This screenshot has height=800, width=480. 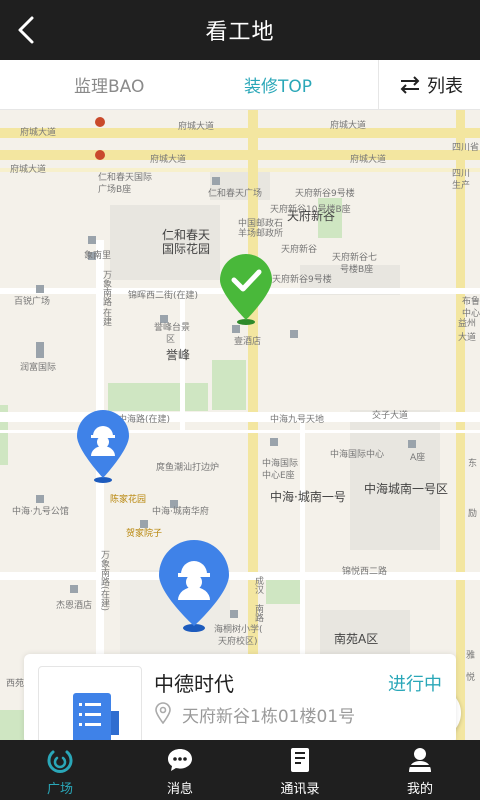 What do you see at coordinates (418, 458) in the screenshot?
I see `poi-label: A座` at bounding box center [418, 458].